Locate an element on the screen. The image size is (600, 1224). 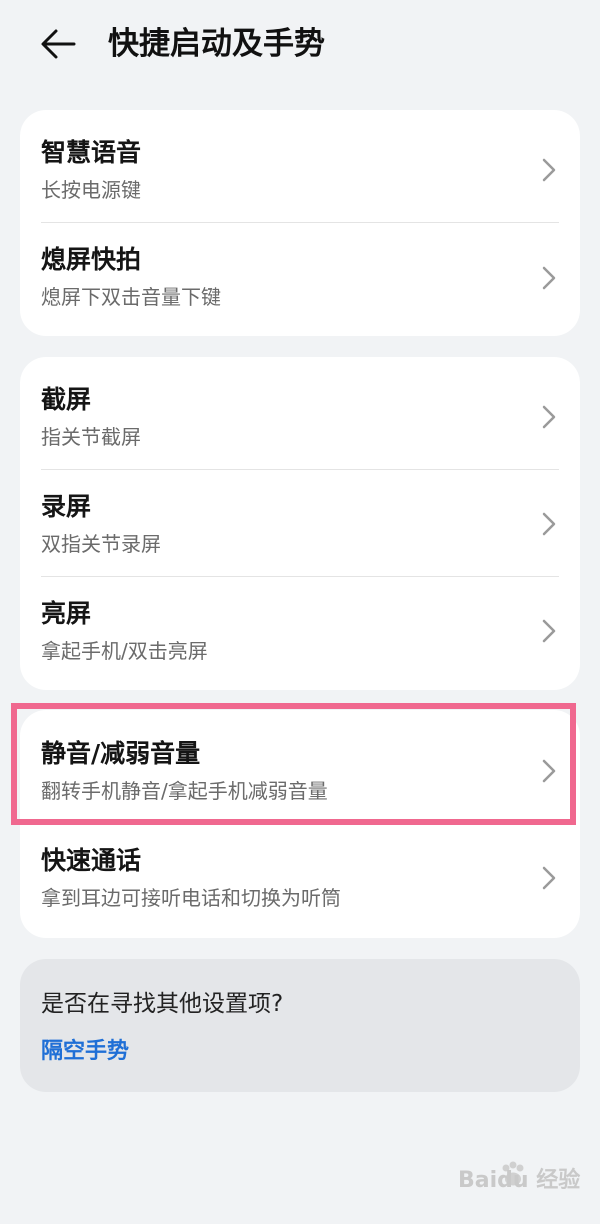
setting-item-mute-lower-volume: 静音/减弱音量 翻转手机静音/拿起手机减弱音量 is located at coordinates (300, 768).